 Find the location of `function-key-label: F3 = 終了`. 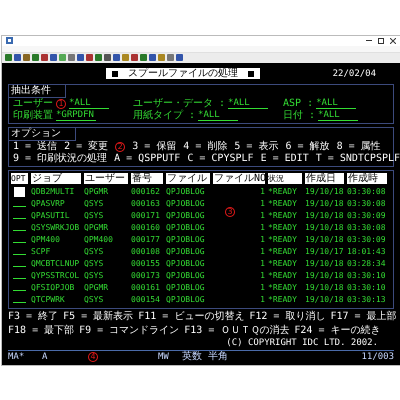

function-key-label: F3 = 終了 is located at coordinates (33, 316).